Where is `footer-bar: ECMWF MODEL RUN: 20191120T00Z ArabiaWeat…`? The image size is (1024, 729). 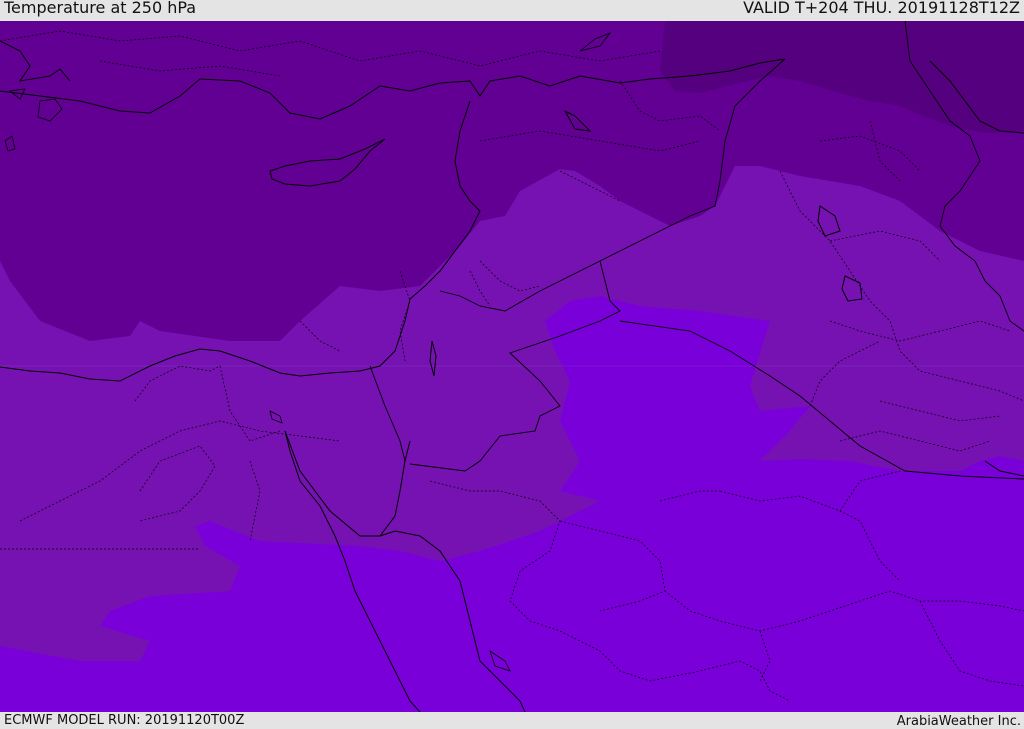 footer-bar: ECMWF MODEL RUN: 20191120T00Z ArabiaWeat… is located at coordinates (512, 720).